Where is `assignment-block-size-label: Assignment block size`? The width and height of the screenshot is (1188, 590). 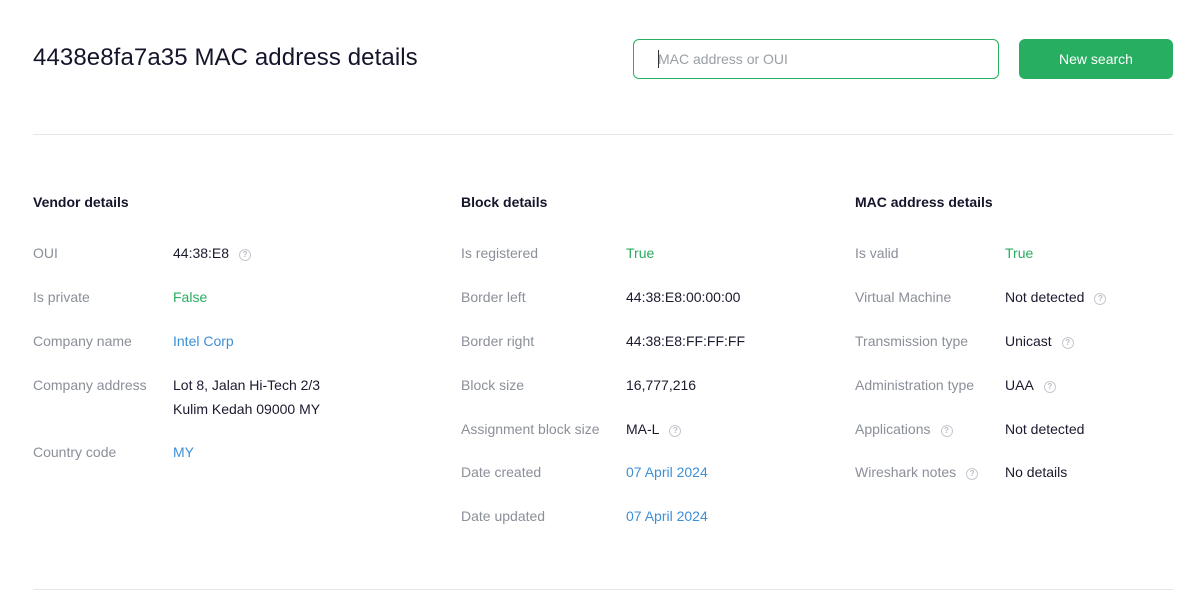 assignment-block-size-label: Assignment block size is located at coordinates (530, 429).